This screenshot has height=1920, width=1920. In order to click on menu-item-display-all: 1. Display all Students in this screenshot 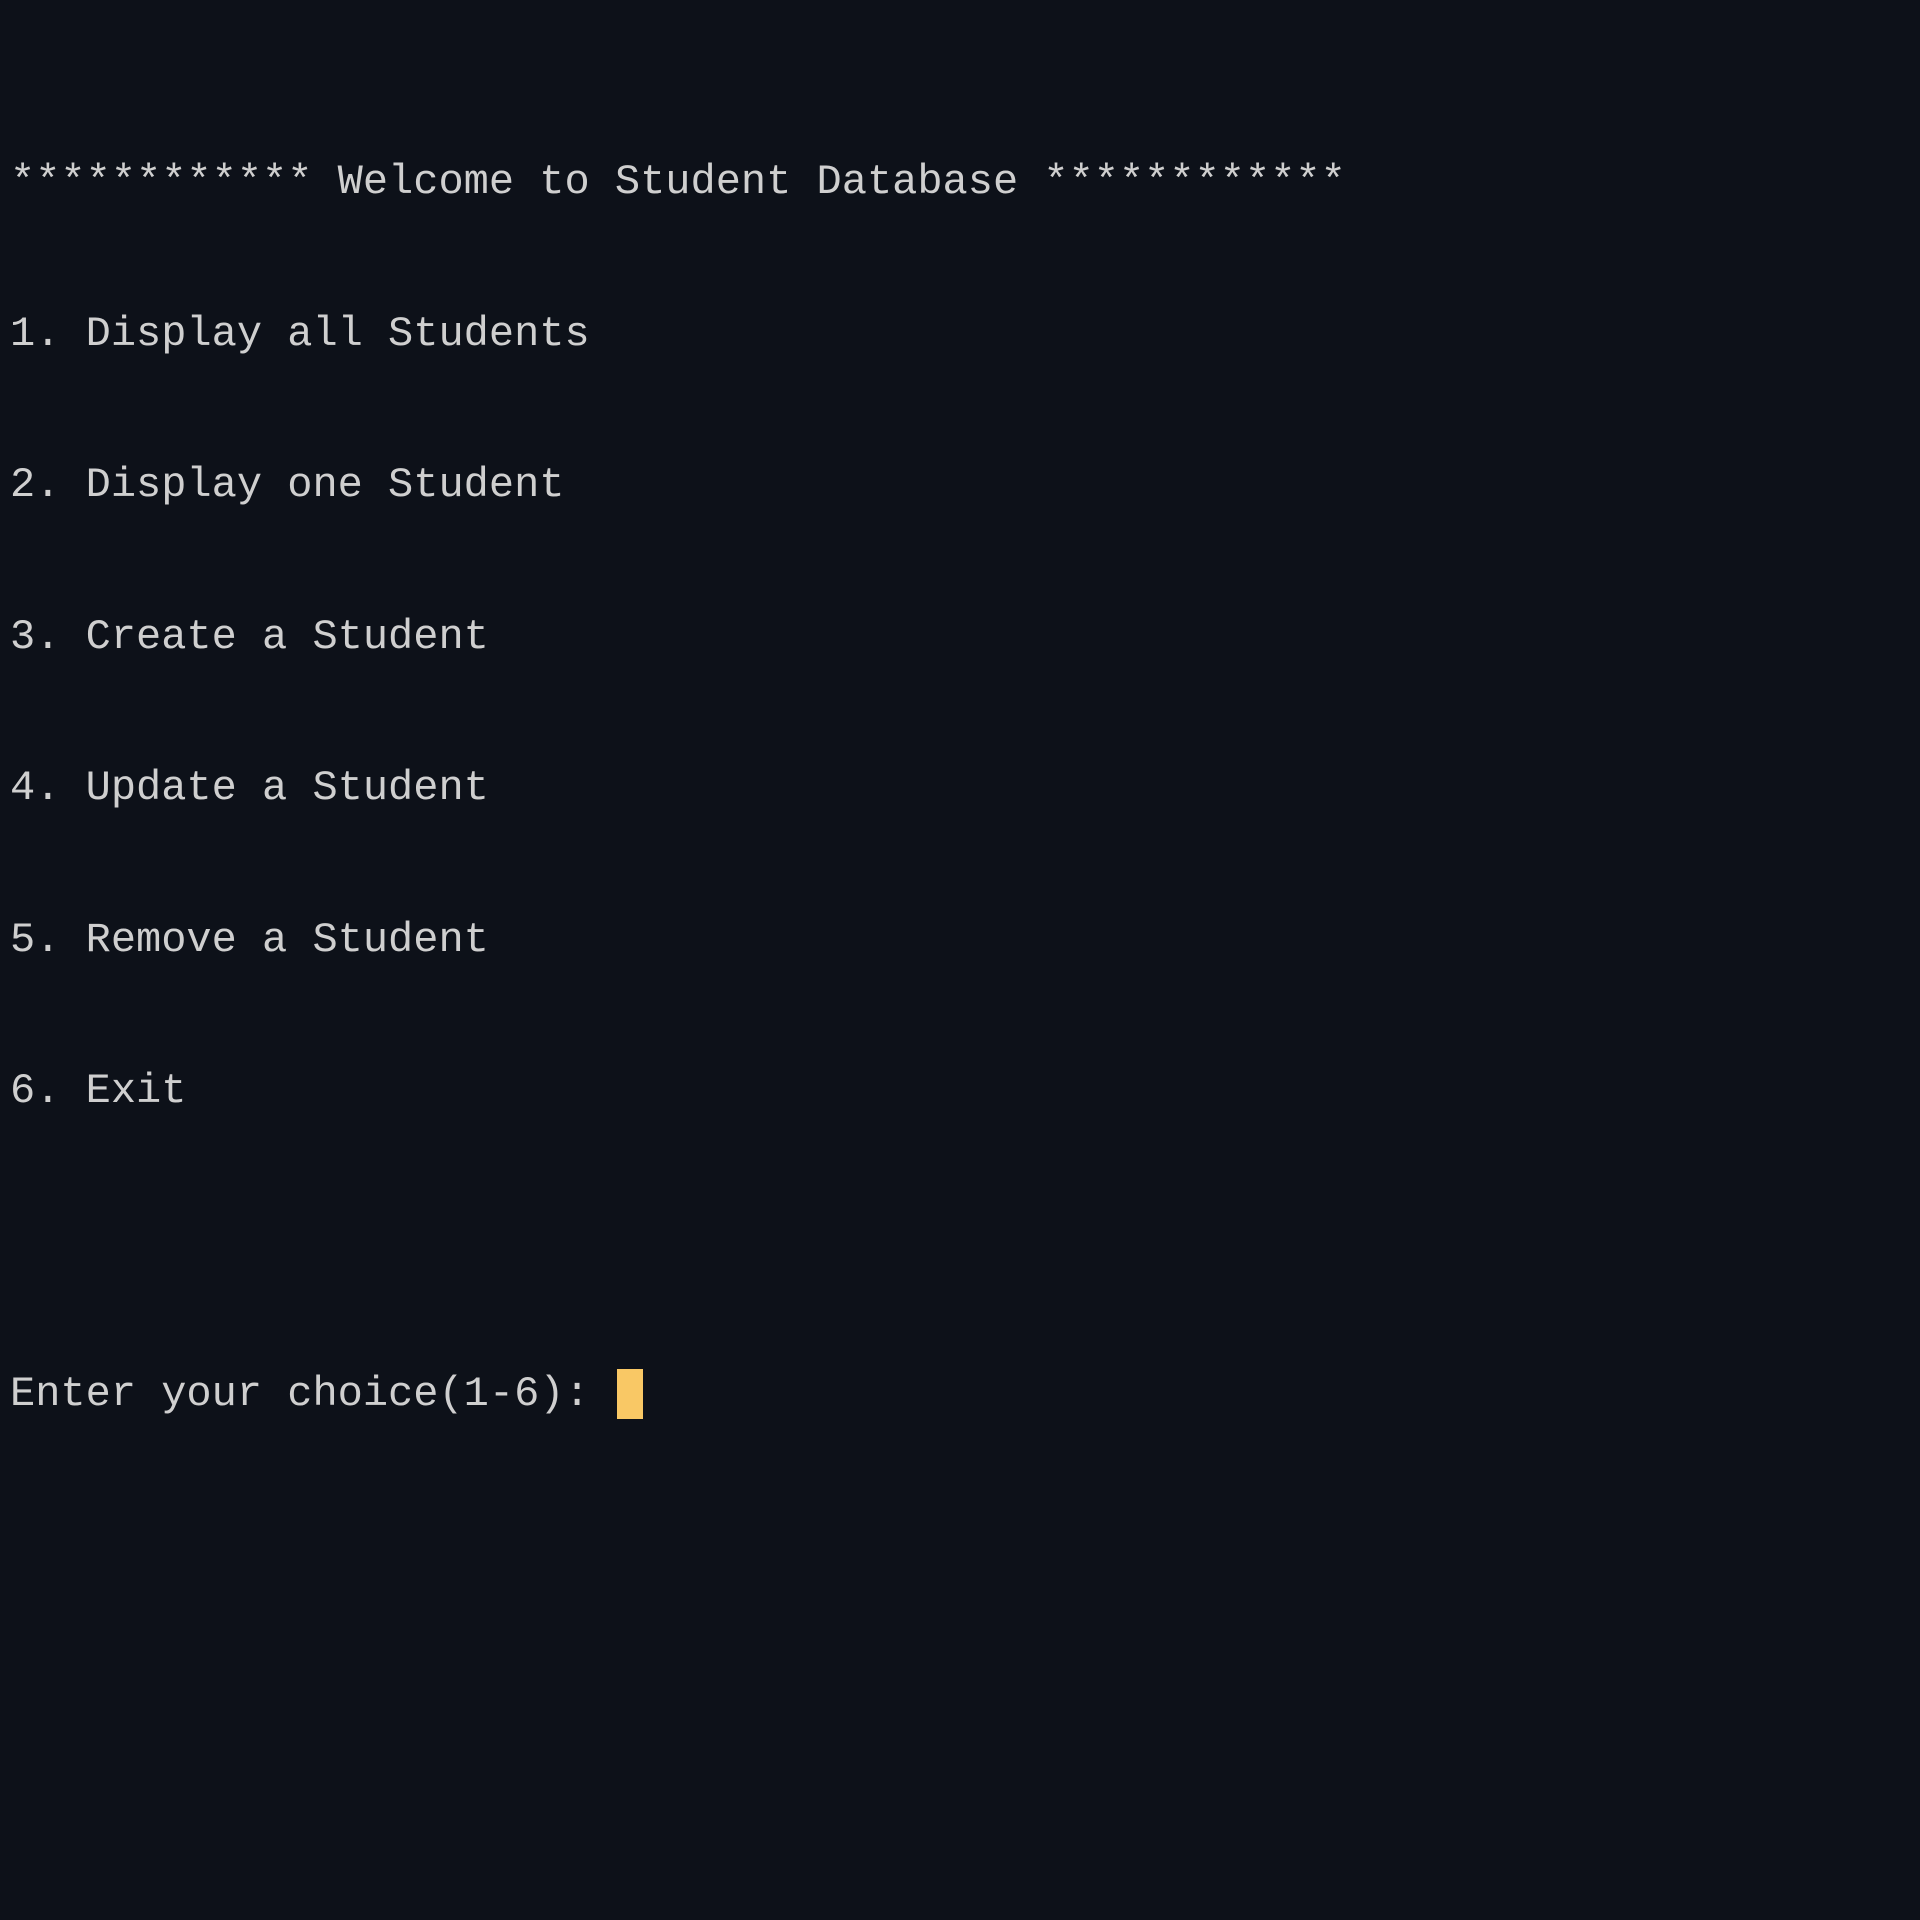, I will do `click(300, 333)`.